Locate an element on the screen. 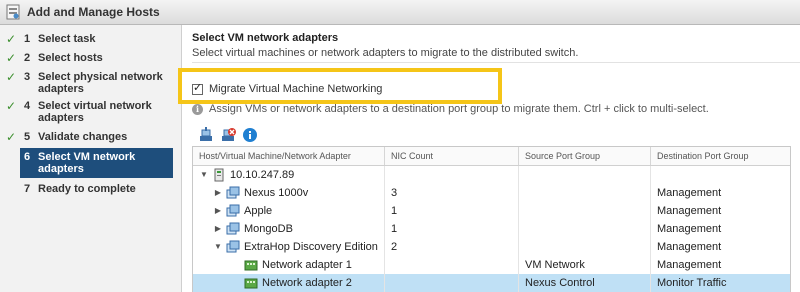  column-header-destination-port-group: Destination Port Group is located at coordinates (720, 156).